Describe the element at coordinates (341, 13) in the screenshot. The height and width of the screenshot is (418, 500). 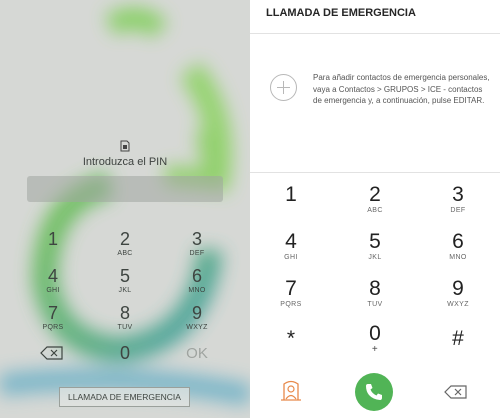
I see `page-title: LLAMADA DE EMERGENCIA` at that location.